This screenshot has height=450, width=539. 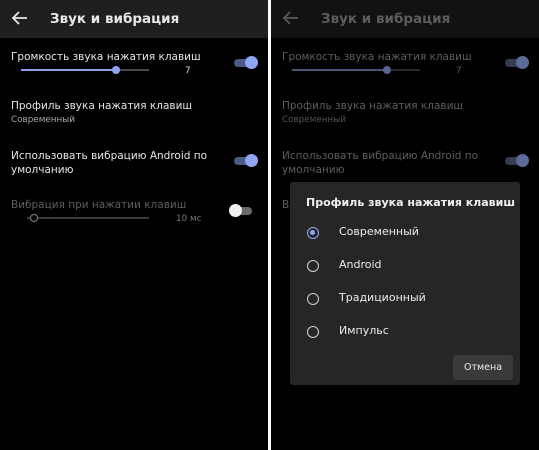 What do you see at coordinates (286, 205) in the screenshot?
I see `key-vibration-label-partial: В` at bounding box center [286, 205].